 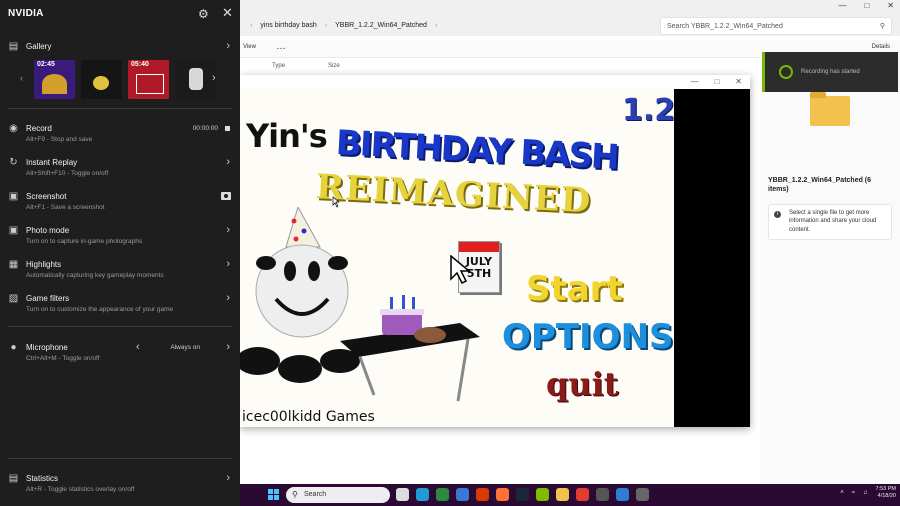 What do you see at coordinates (48, 298) in the screenshot?
I see `game-filters-label: Game filters` at bounding box center [48, 298].